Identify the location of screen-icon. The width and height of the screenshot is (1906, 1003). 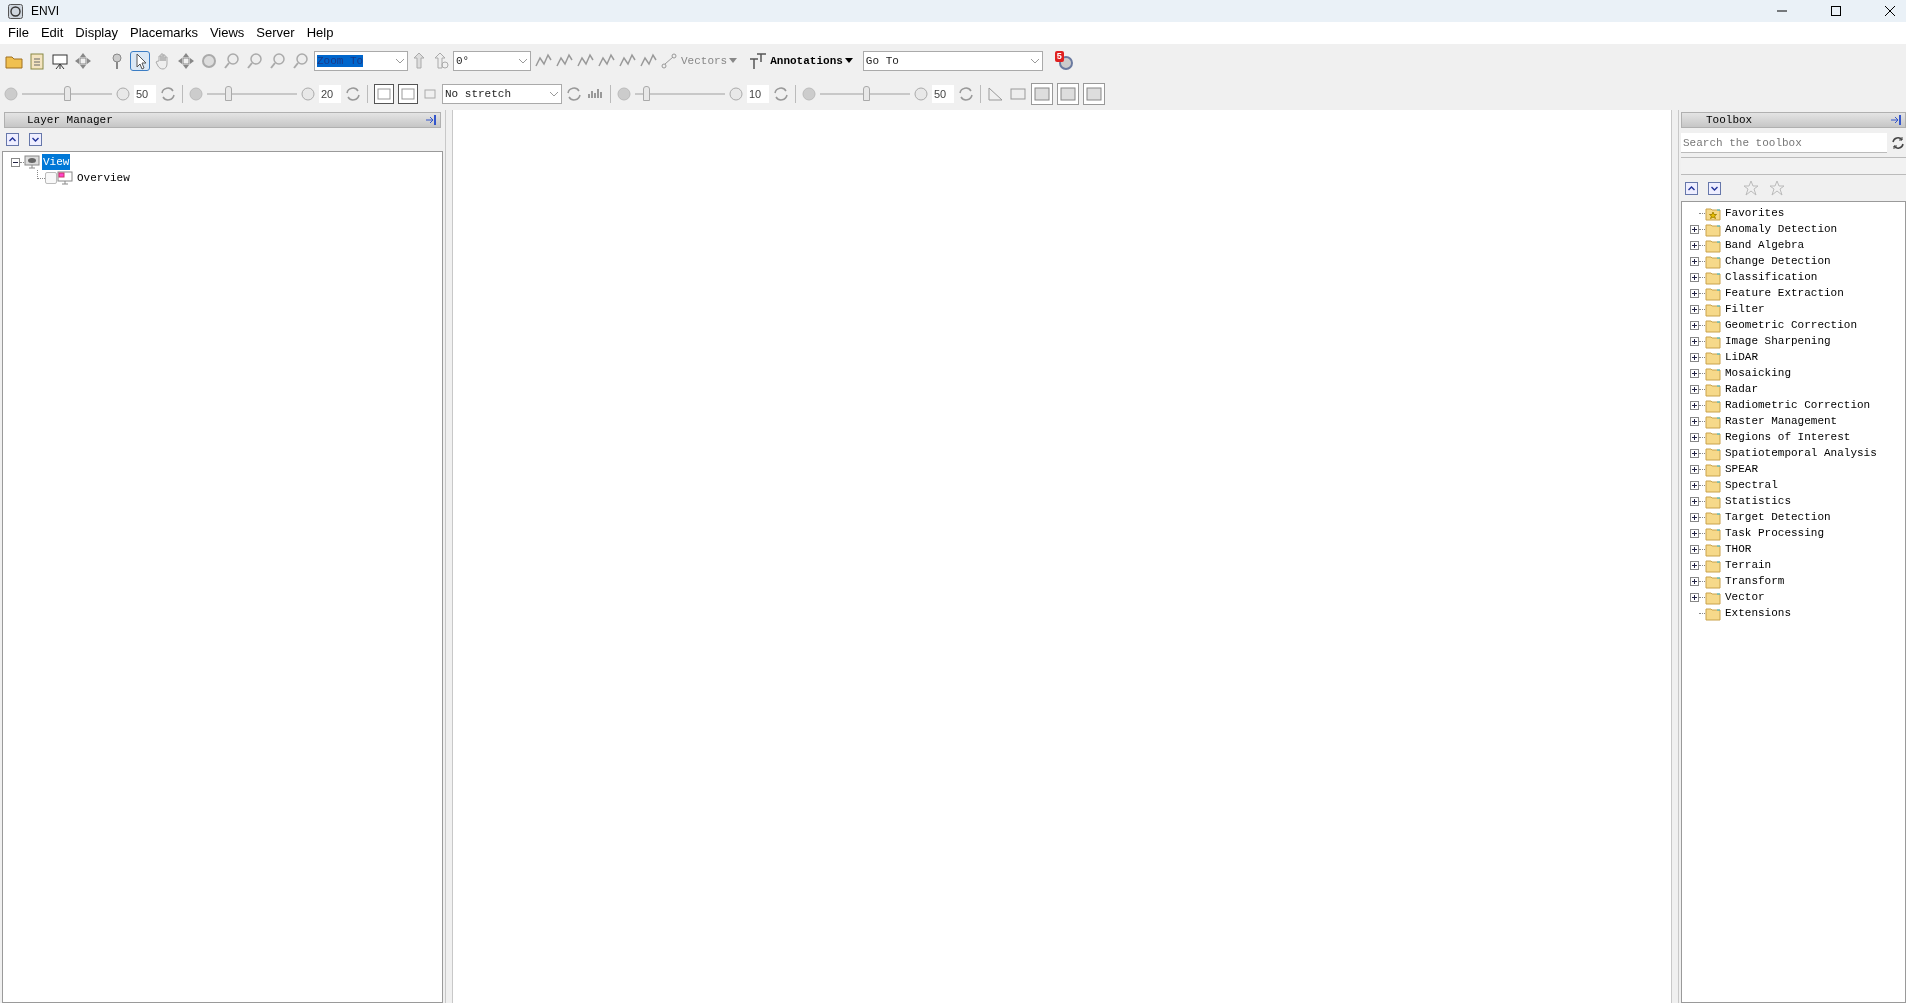
(1018, 94).